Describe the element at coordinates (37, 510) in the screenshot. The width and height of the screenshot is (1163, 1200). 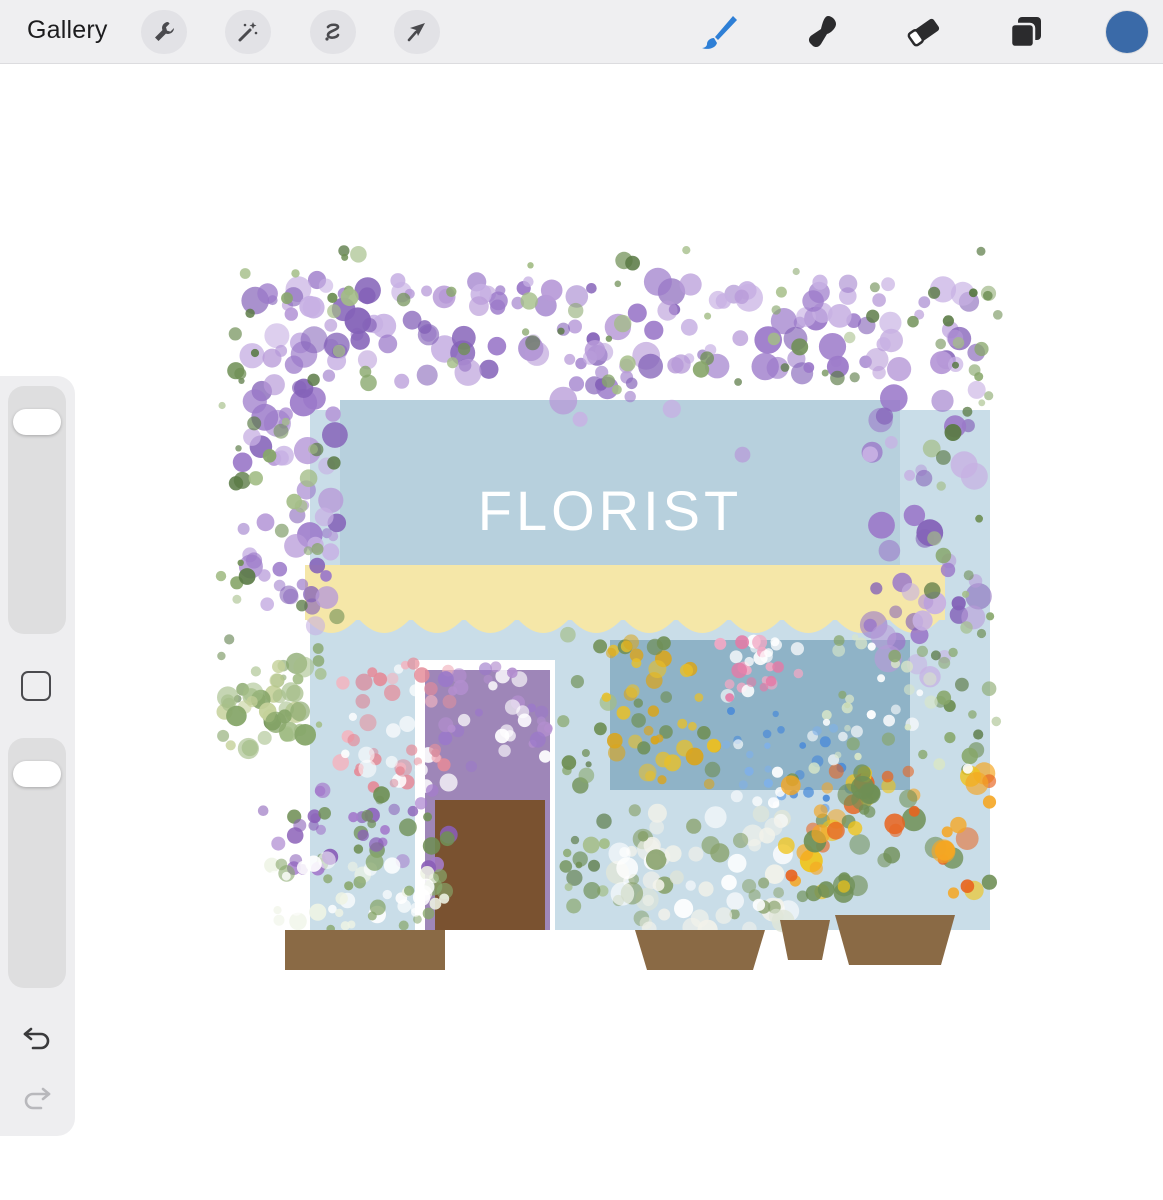
I see `brush-size-slider` at that location.